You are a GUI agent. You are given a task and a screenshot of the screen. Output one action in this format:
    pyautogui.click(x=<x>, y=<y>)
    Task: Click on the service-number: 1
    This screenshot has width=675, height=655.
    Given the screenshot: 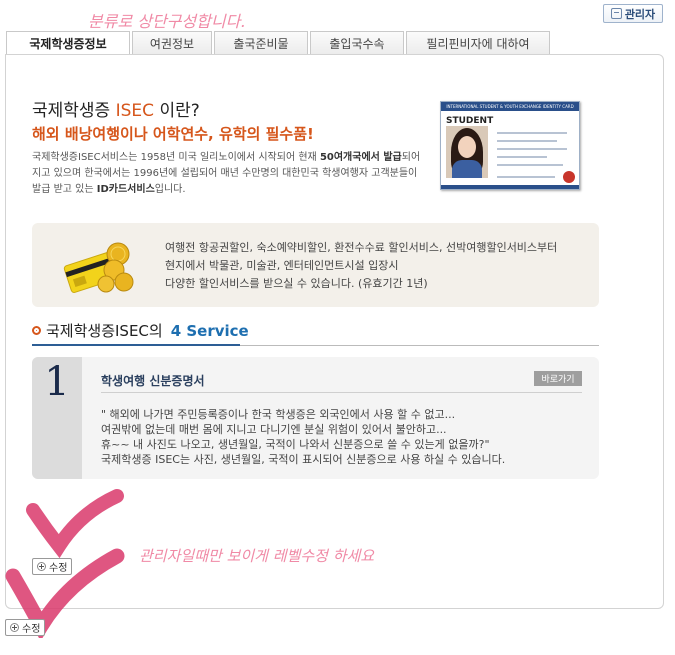 What is the action you would take?
    pyautogui.click(x=57, y=382)
    